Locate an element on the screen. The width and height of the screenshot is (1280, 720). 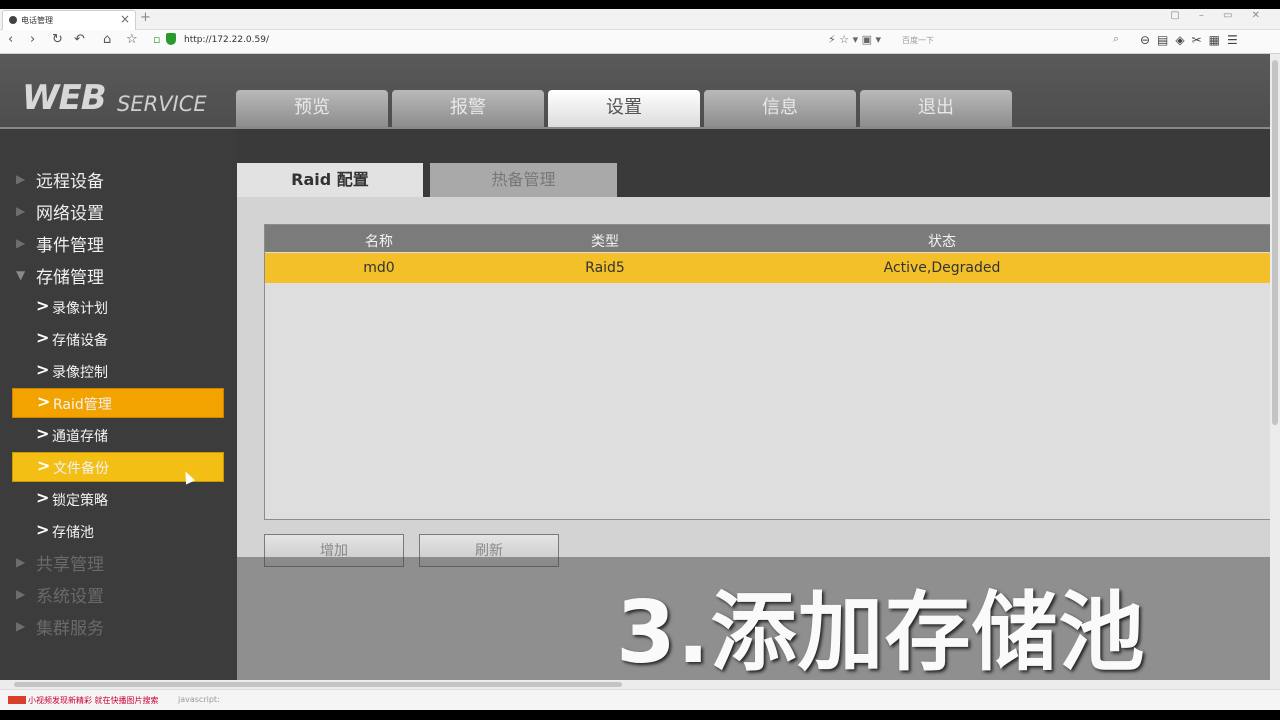
video-caption: 3.添加存储池 is located at coordinates (881, 633).